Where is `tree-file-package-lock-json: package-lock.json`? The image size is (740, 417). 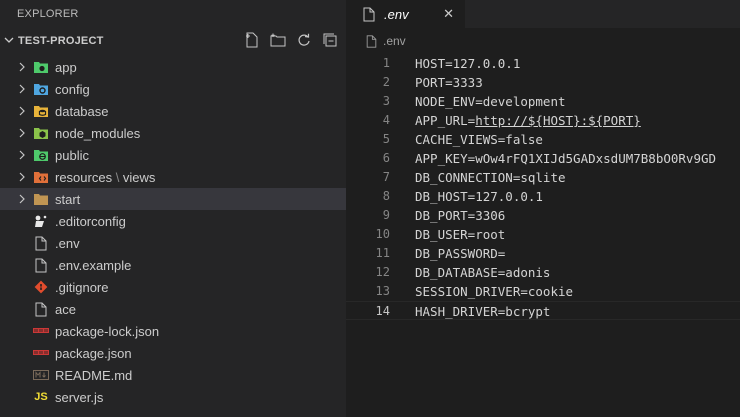
tree-file-package-lock-json: package-lock.json is located at coordinates (173, 331).